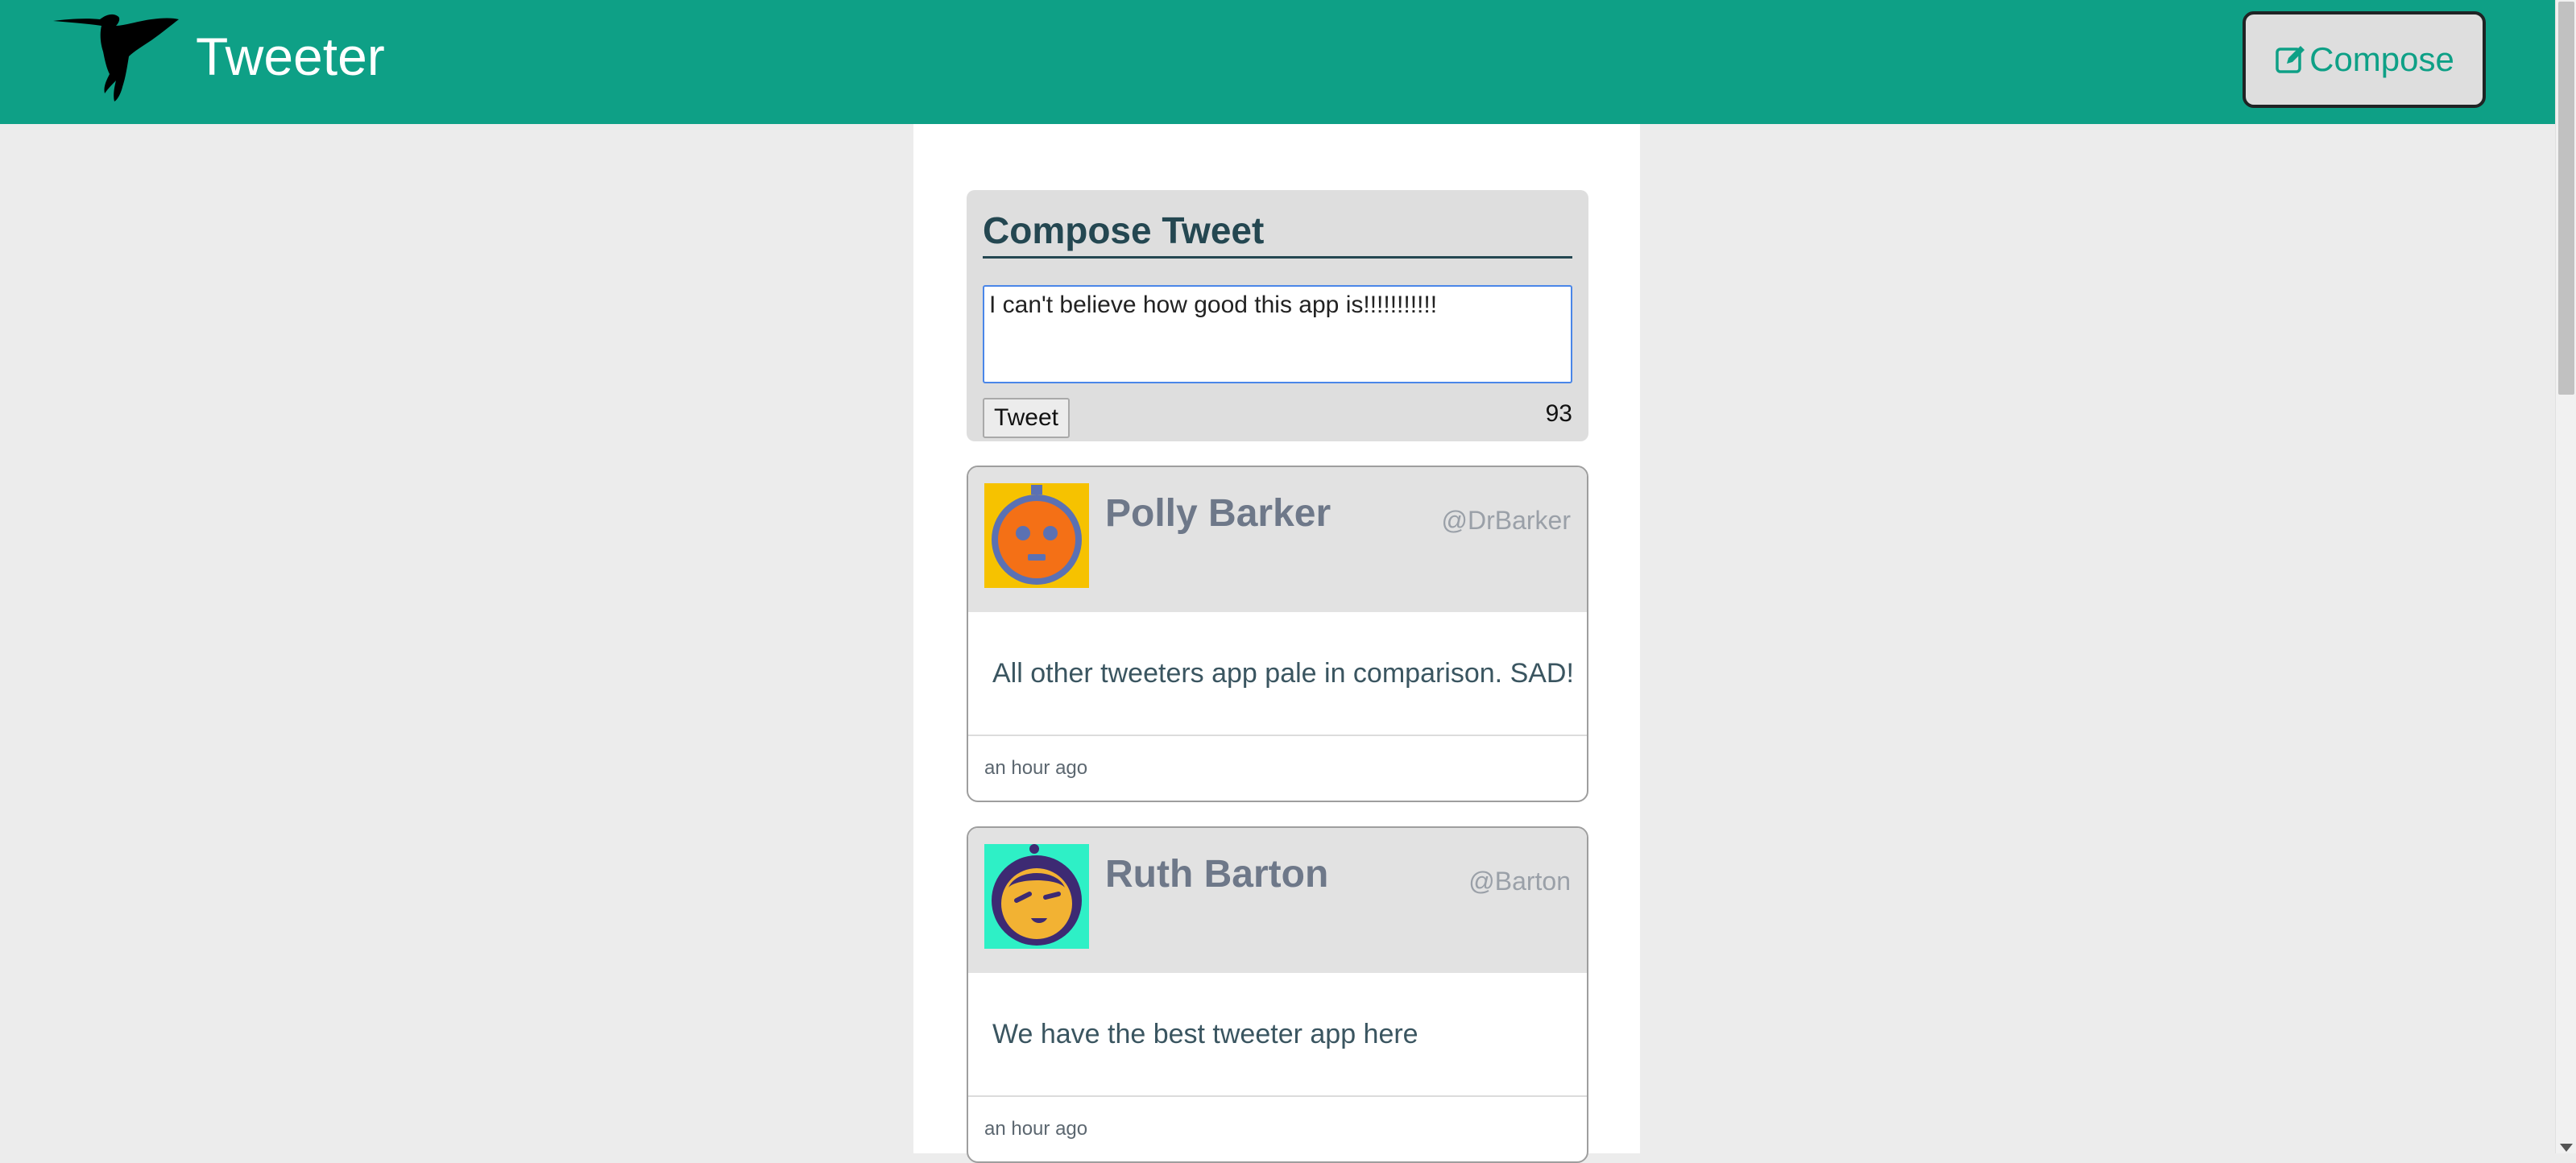 This screenshot has width=2576, height=1163. Describe the element at coordinates (2566, 1148) in the screenshot. I see `scroll-down-arrow-icon` at that location.